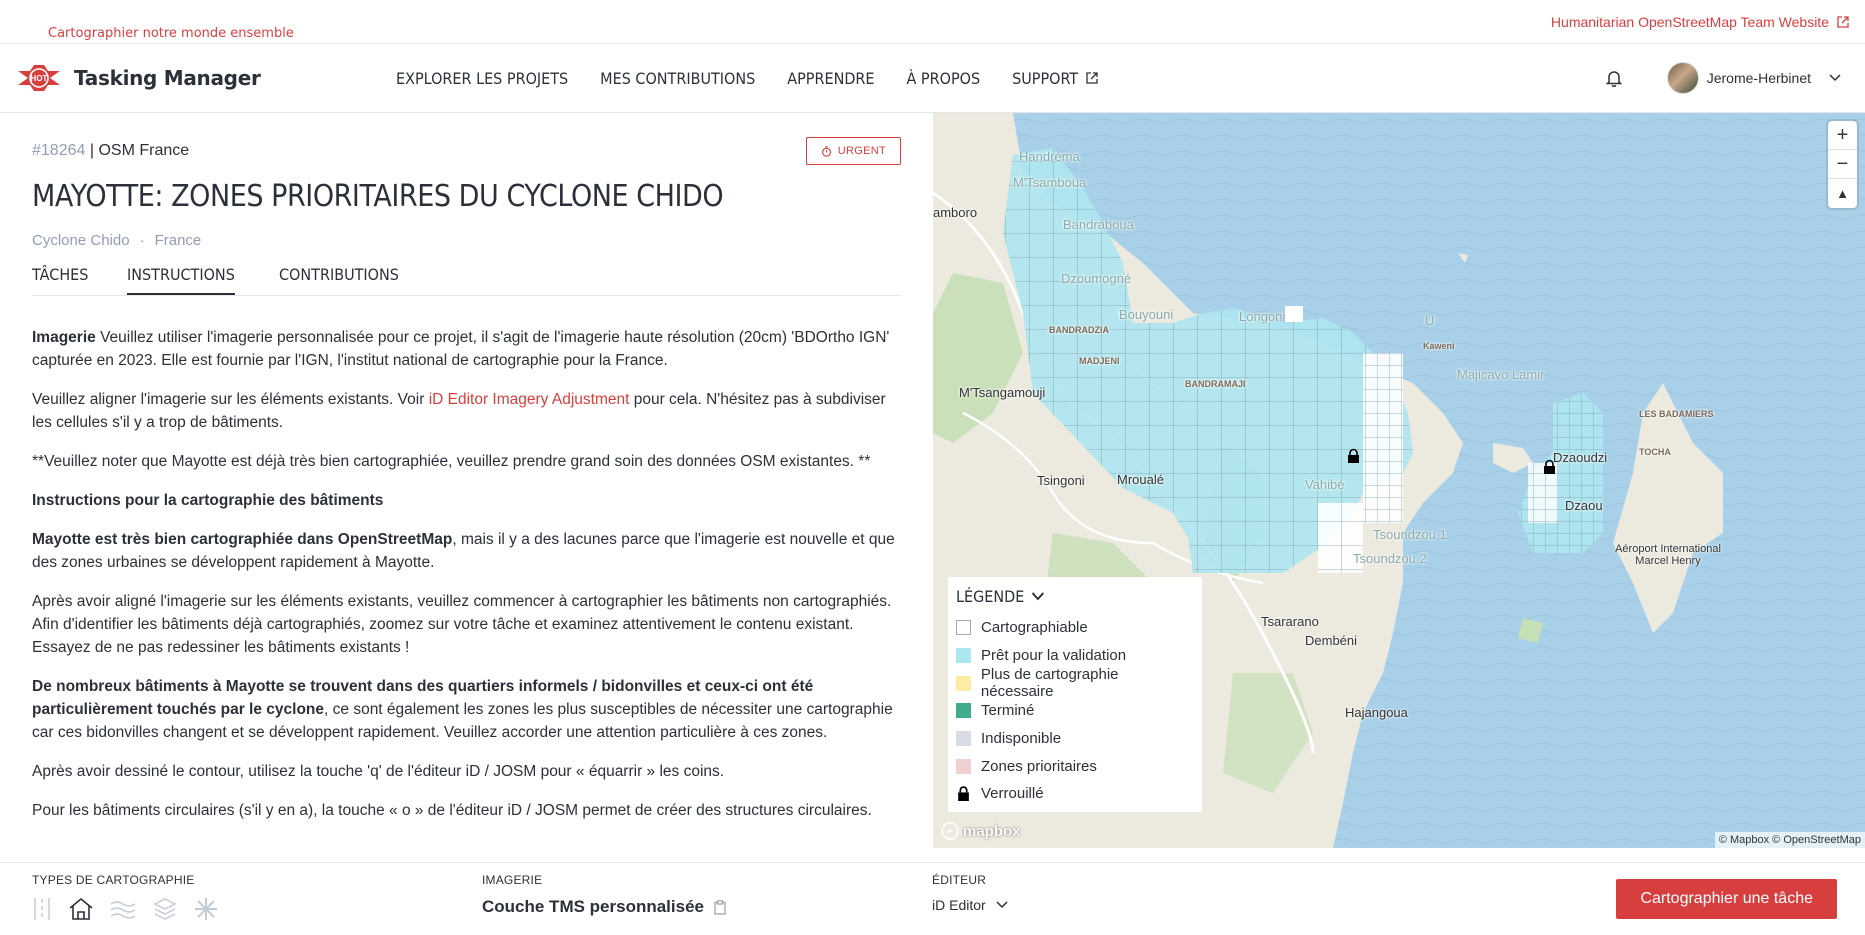 The width and height of the screenshot is (1865, 935). I want to click on user-menu: Jerome-Herbinet, so click(1753, 78).